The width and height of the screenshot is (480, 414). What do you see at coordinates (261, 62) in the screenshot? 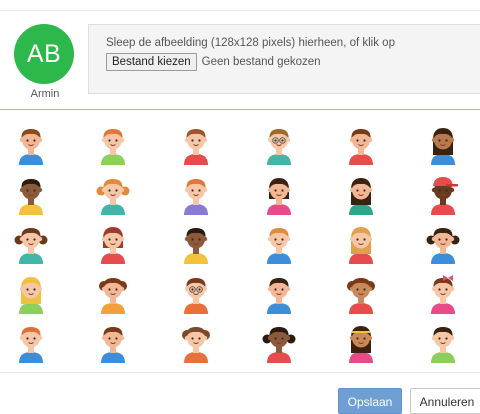
I see `file-status-text: Geen bestand gekozen` at bounding box center [261, 62].